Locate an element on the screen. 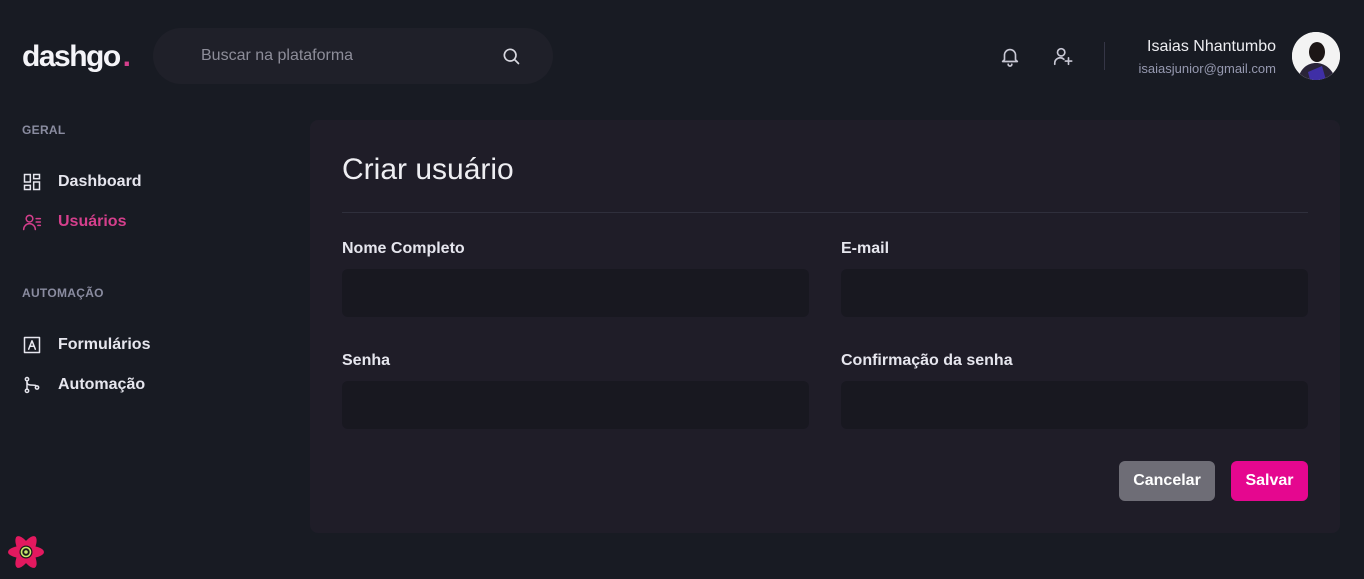  user-plus-icon is located at coordinates (1063, 56).